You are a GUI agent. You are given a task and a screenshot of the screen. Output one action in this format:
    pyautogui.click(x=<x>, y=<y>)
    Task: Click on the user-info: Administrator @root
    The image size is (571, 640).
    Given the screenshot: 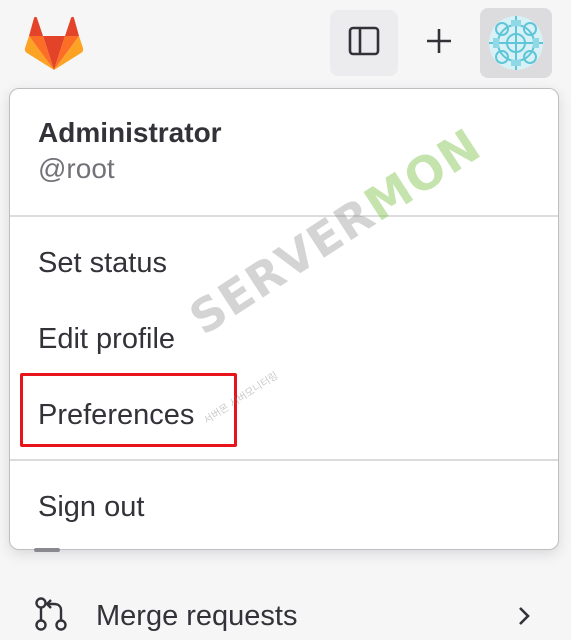 What is the action you would take?
    pyautogui.click(x=130, y=151)
    